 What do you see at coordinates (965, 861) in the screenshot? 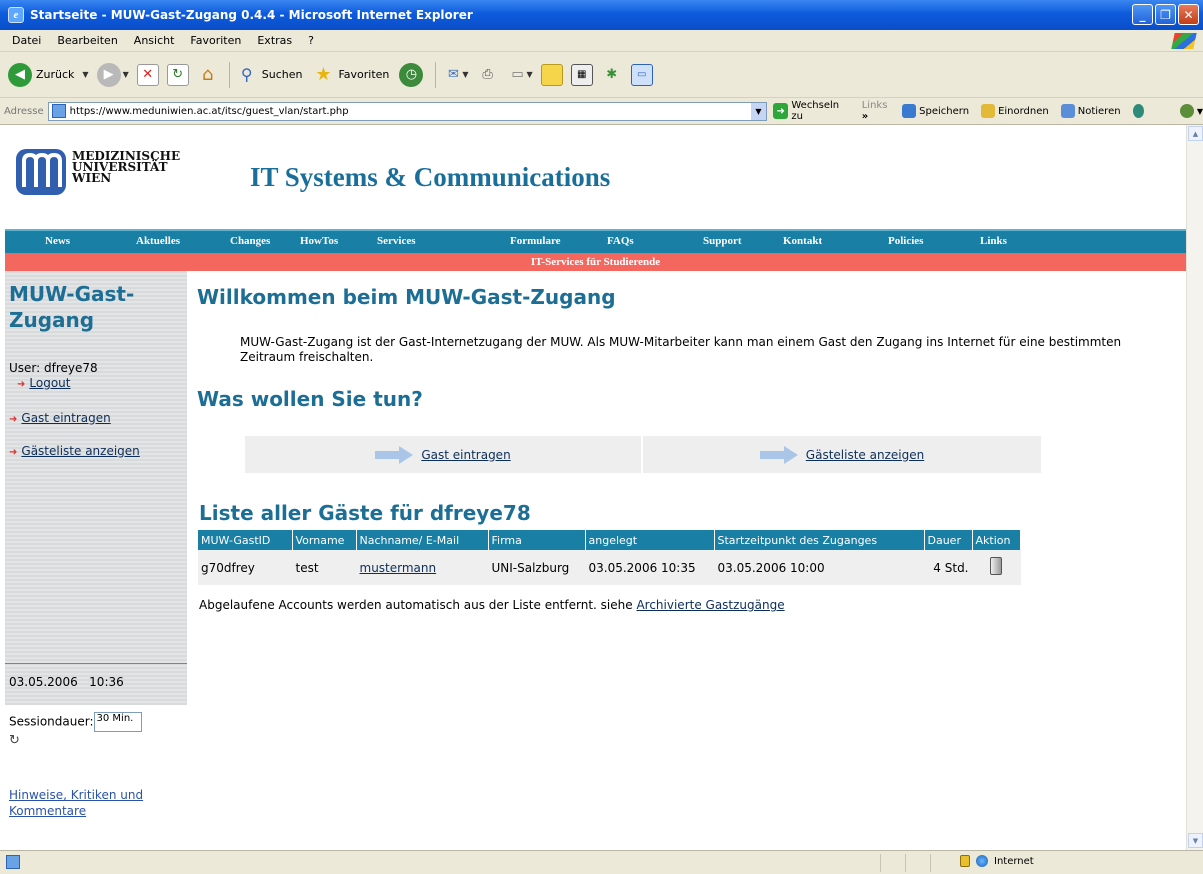
I see `lock-icon` at bounding box center [965, 861].